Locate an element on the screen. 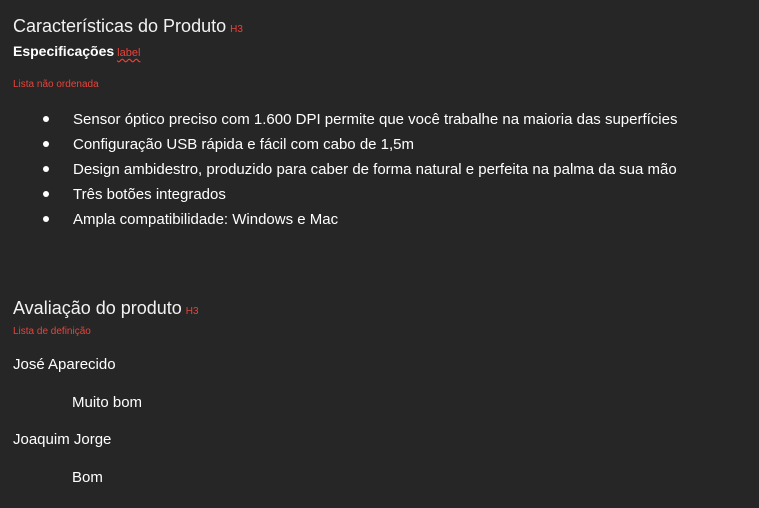 The height and width of the screenshot is (508, 759). product-features-heading-text: Características do Produto is located at coordinates (120, 26).